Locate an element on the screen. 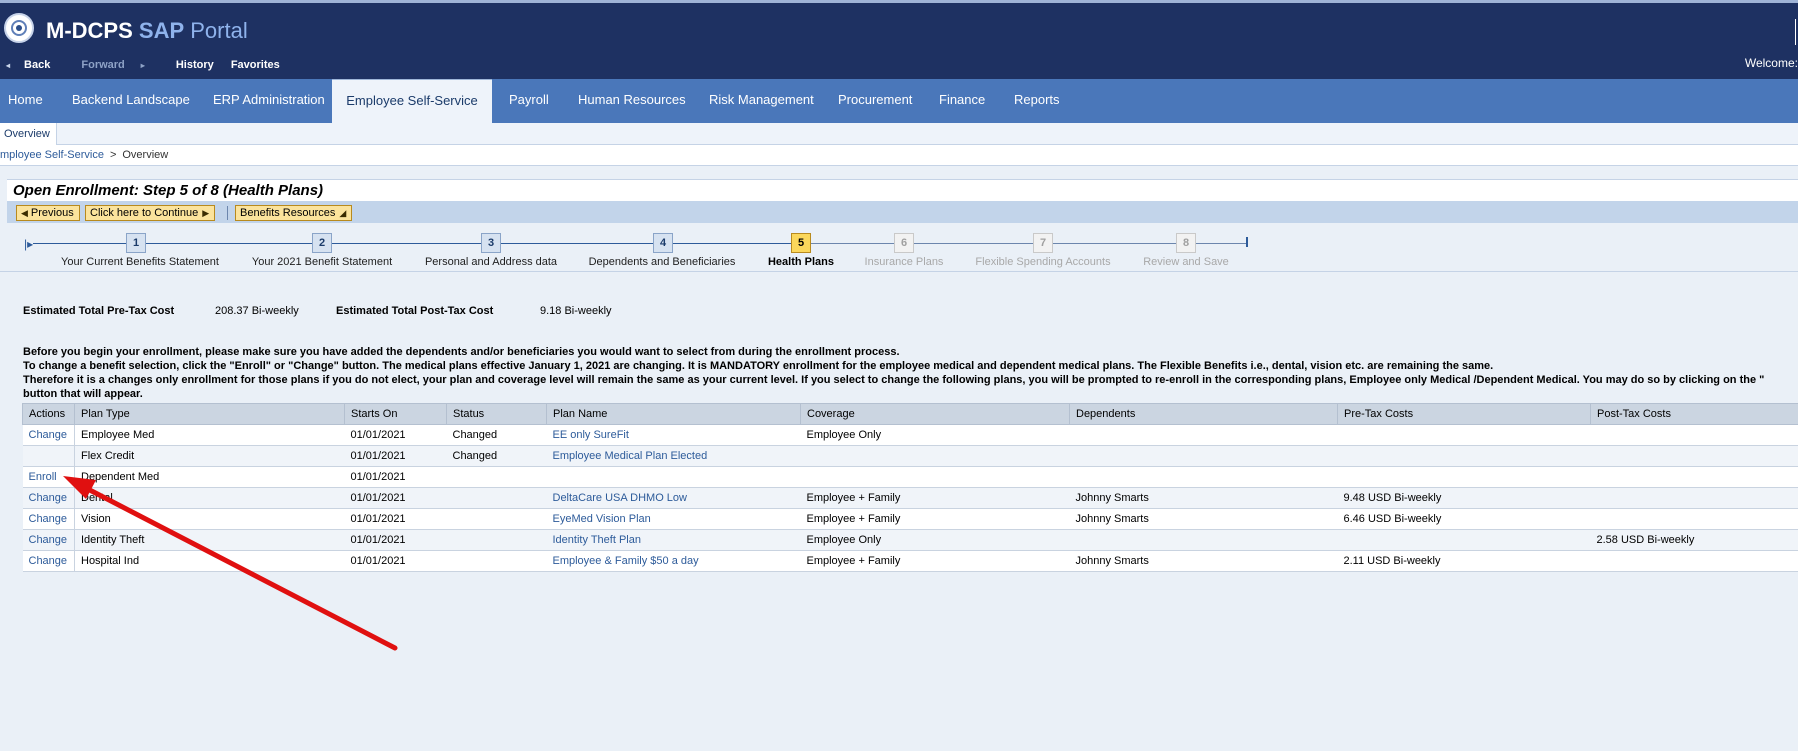 The height and width of the screenshot is (751, 1798). plan-type-cell: Vision is located at coordinates (209, 519).